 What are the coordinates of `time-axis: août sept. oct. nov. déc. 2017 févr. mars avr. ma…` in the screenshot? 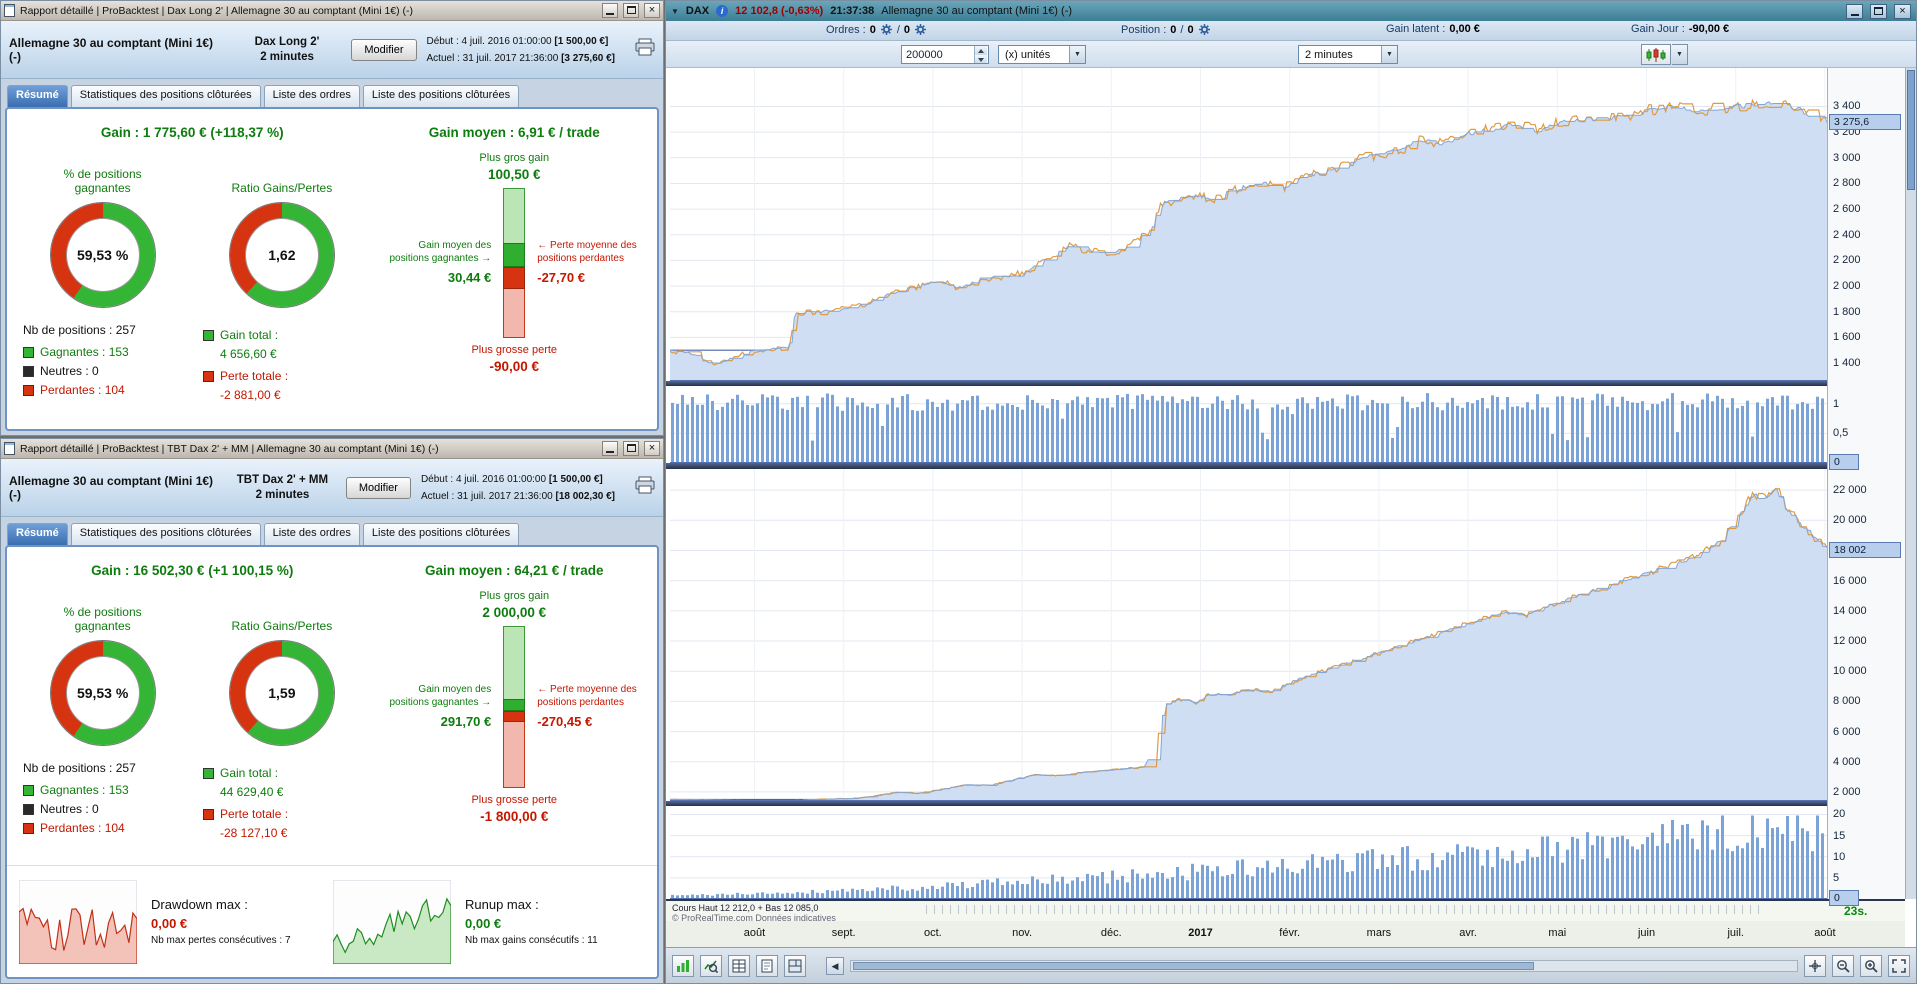 It's located at (1285, 934).